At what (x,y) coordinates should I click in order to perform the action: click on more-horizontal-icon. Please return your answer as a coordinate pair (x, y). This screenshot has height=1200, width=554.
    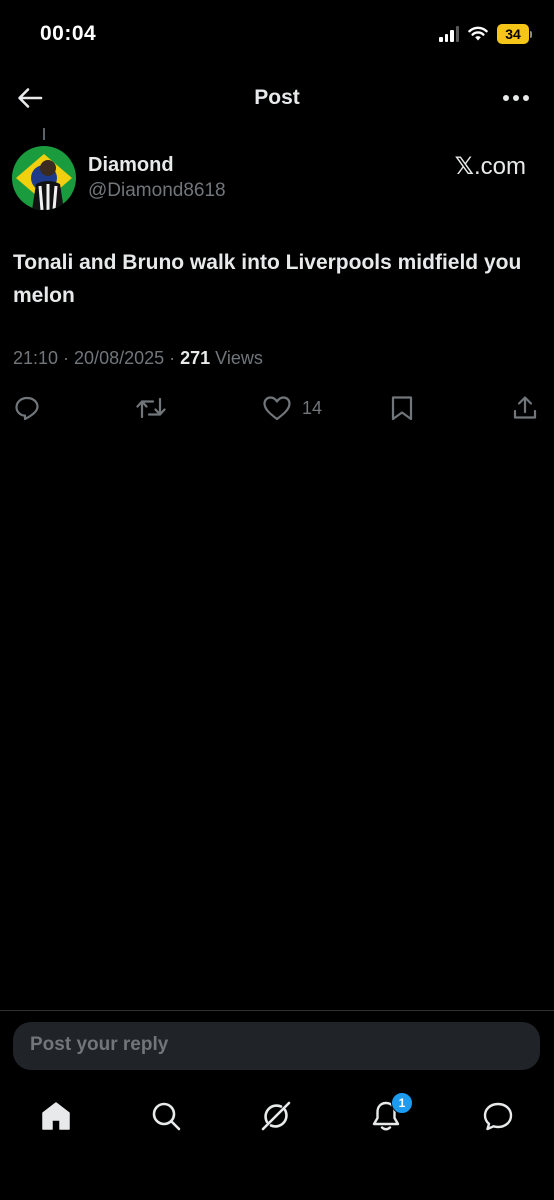
    Looking at the image, I should click on (516, 98).